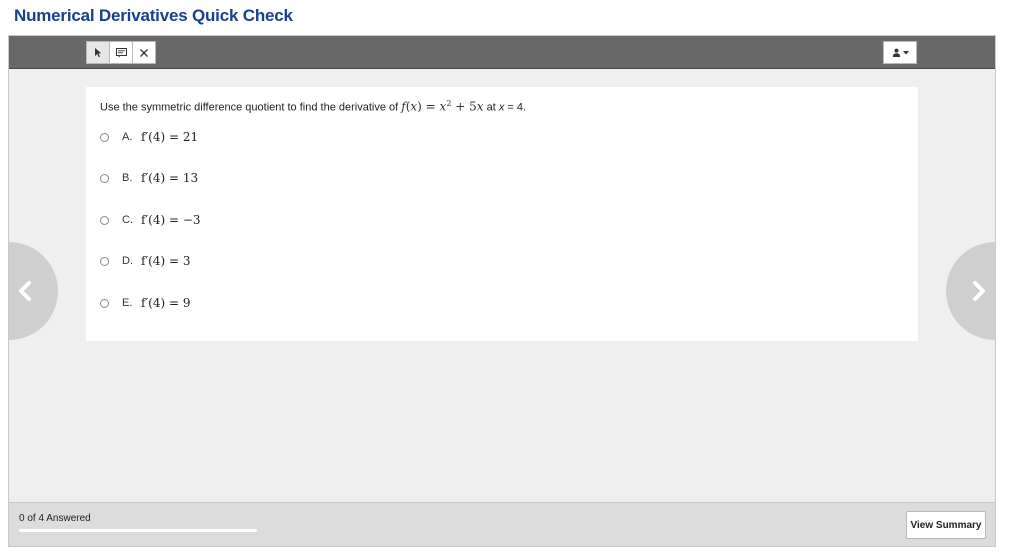 The height and width of the screenshot is (553, 1024). I want to click on choice-c: C. f′(4) = −3, so click(150, 220).